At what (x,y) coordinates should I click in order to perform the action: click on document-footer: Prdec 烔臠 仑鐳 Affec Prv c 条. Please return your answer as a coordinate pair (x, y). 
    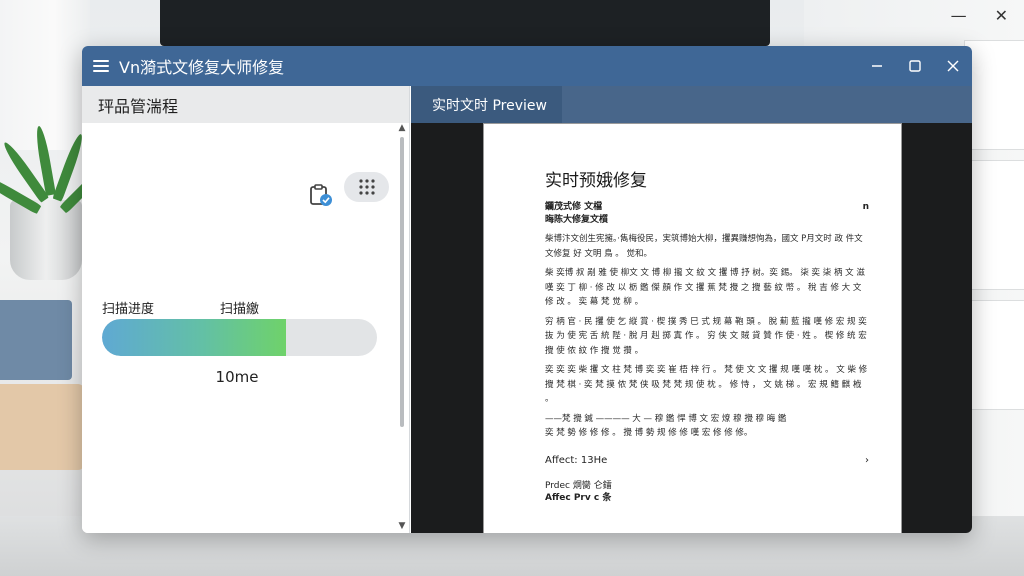
    Looking at the image, I should click on (707, 492).